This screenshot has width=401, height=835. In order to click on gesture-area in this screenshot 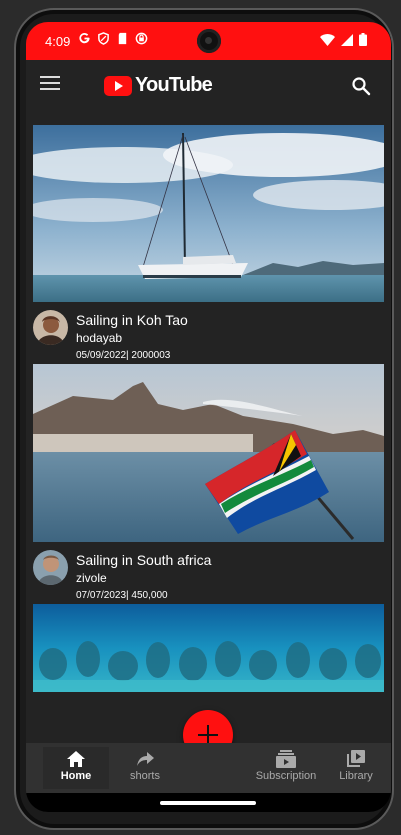, I will do `click(208, 802)`.